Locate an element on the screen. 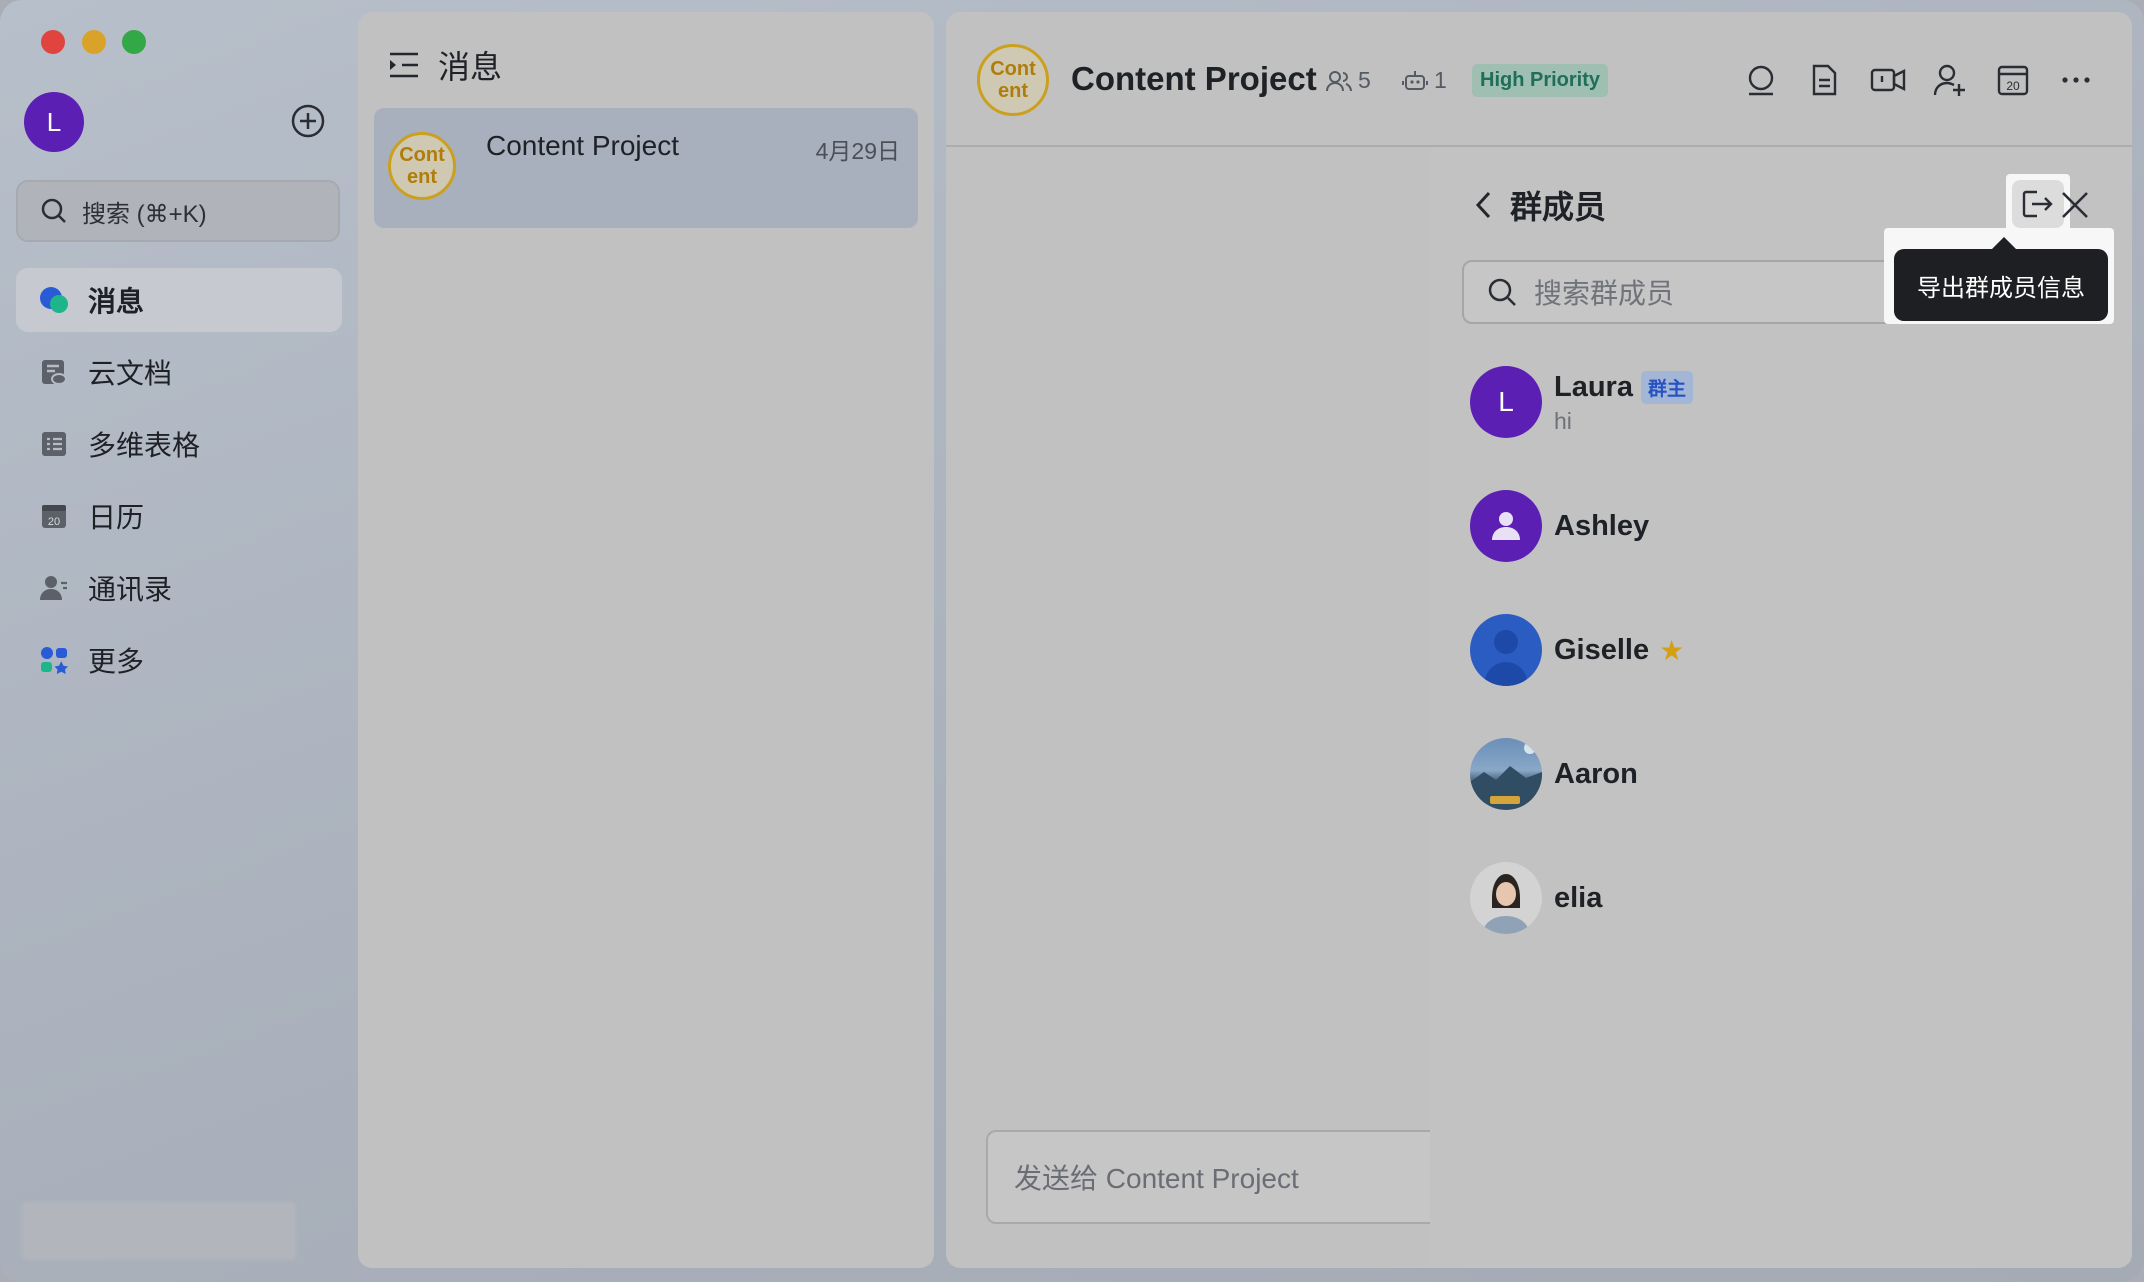 The image size is (2144, 1282). member-name: elia is located at coordinates (1578, 897).